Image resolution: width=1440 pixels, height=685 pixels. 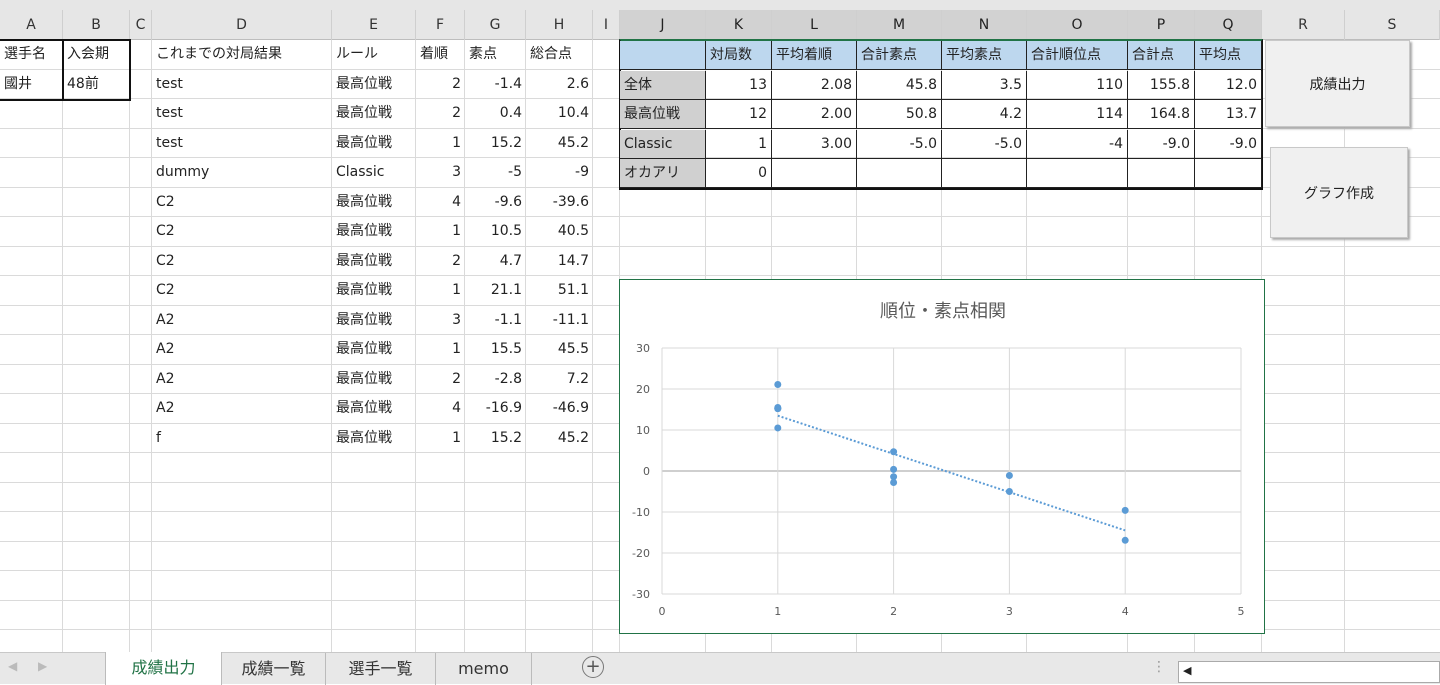 I want to click on create-graph-button: グラフ作成, so click(x=1339, y=192).